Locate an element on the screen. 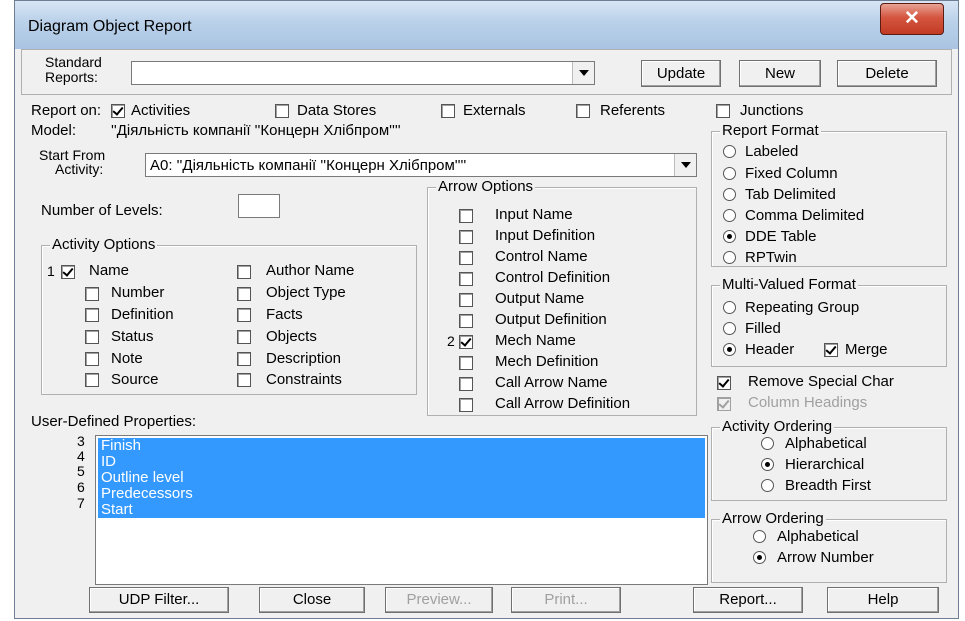 The width and height of the screenshot is (965, 621). list-item: Predecessors is located at coordinates (401, 494).